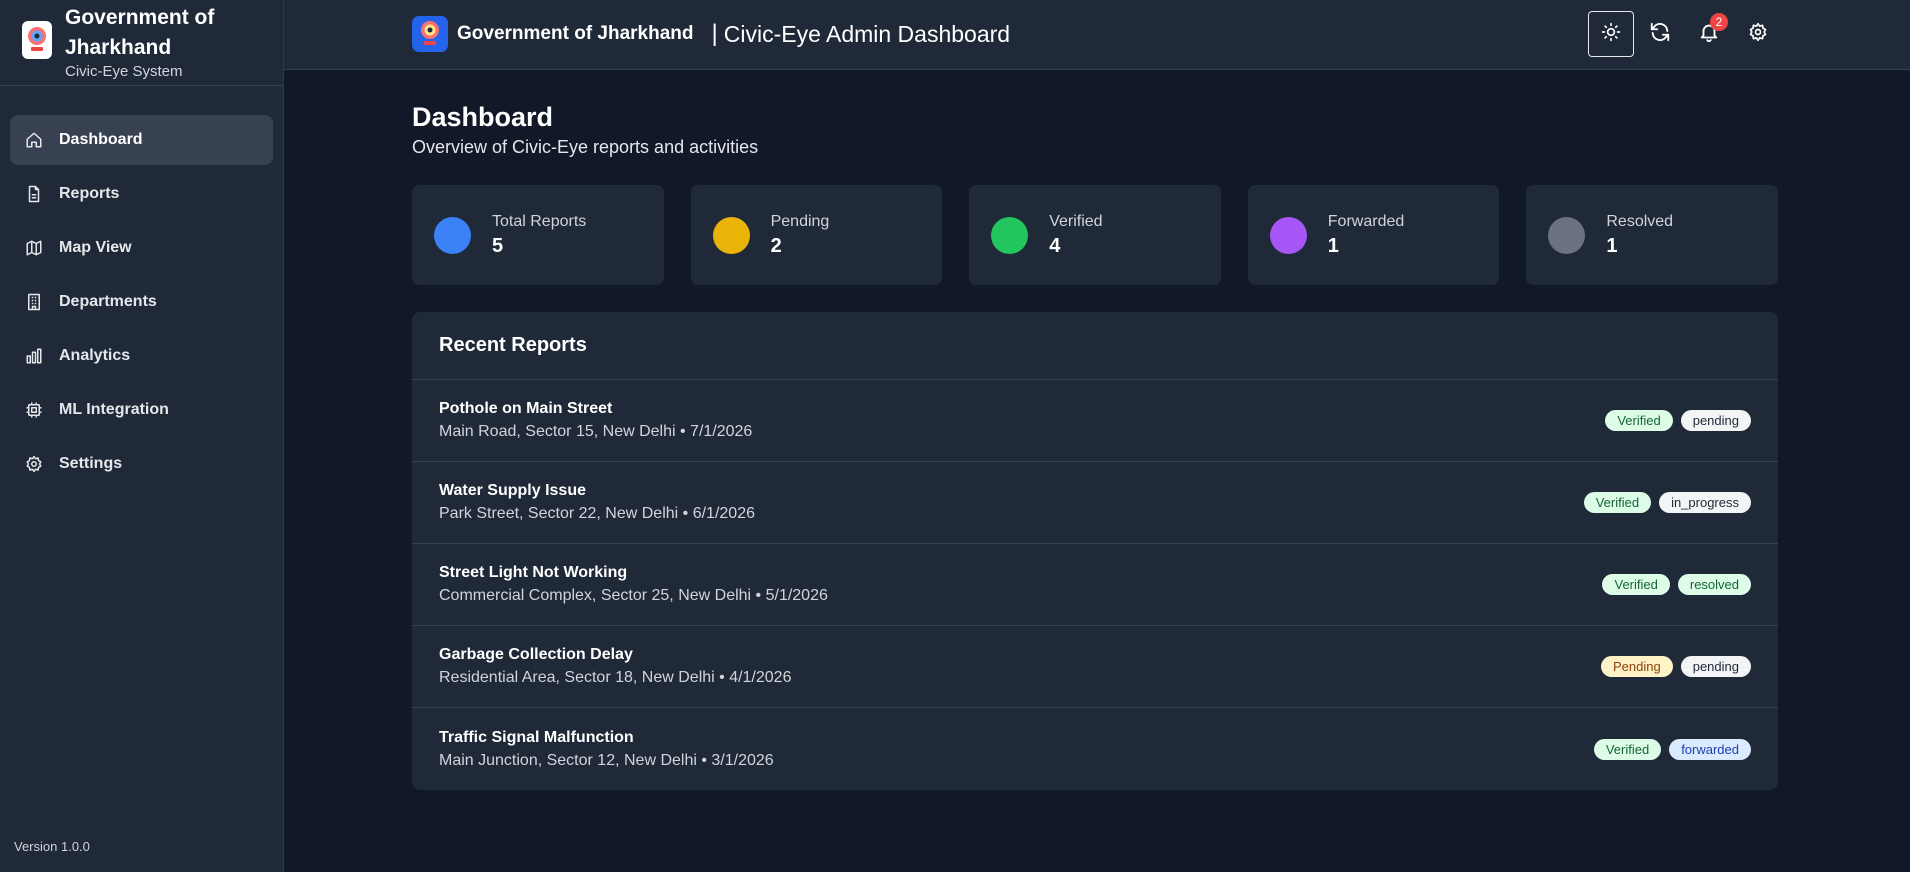  What do you see at coordinates (483, 117) in the screenshot?
I see `page-title: Dashboard` at bounding box center [483, 117].